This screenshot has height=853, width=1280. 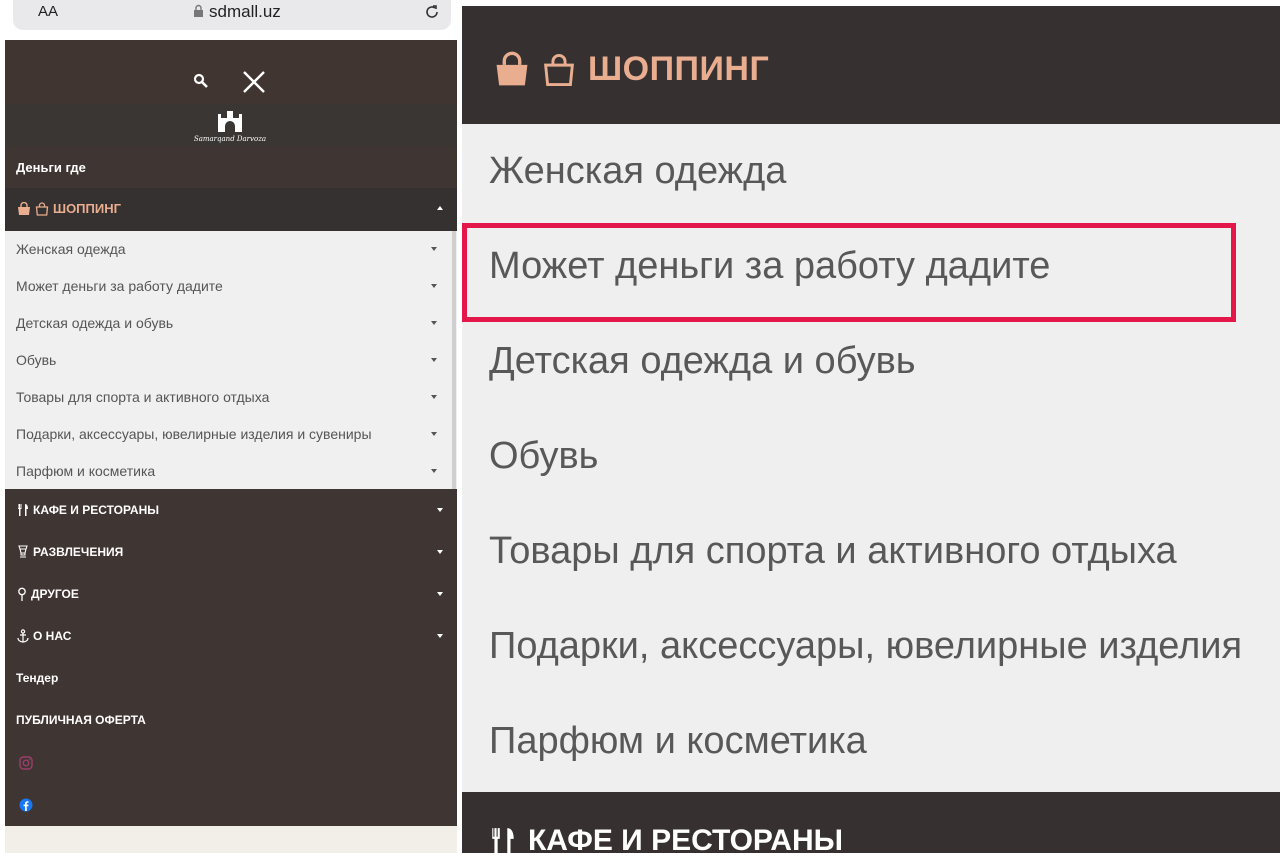 What do you see at coordinates (871, 822) in the screenshot?
I see `zoom-cafes-header: КАФЕ И РЕСТОРАНЫ` at bounding box center [871, 822].